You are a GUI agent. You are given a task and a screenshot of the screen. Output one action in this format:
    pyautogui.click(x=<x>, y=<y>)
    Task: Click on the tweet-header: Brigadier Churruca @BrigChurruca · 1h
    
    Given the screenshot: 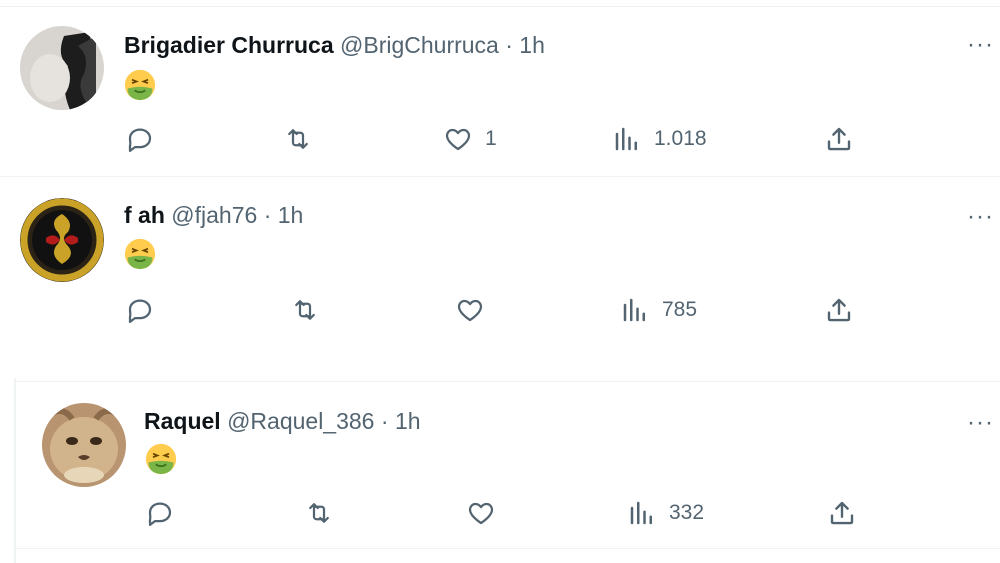 What is the action you would take?
    pyautogui.click(x=334, y=45)
    